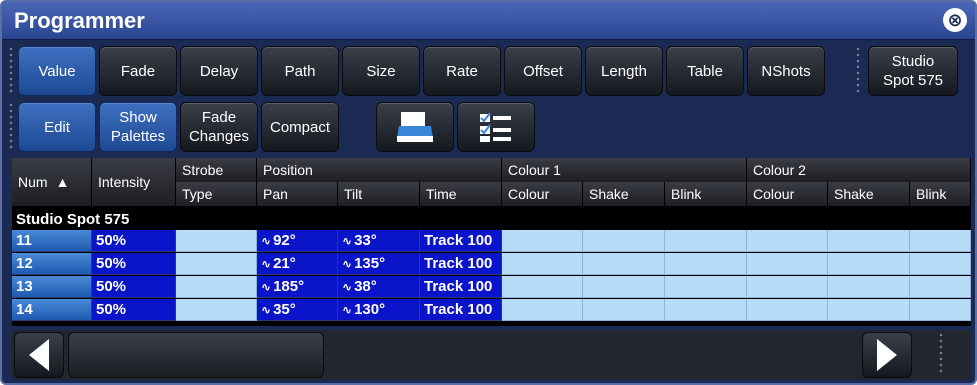 The height and width of the screenshot is (385, 977). What do you see at coordinates (297, 264) in the screenshot?
I see `row-pan-cell: ∿ 21°` at bounding box center [297, 264].